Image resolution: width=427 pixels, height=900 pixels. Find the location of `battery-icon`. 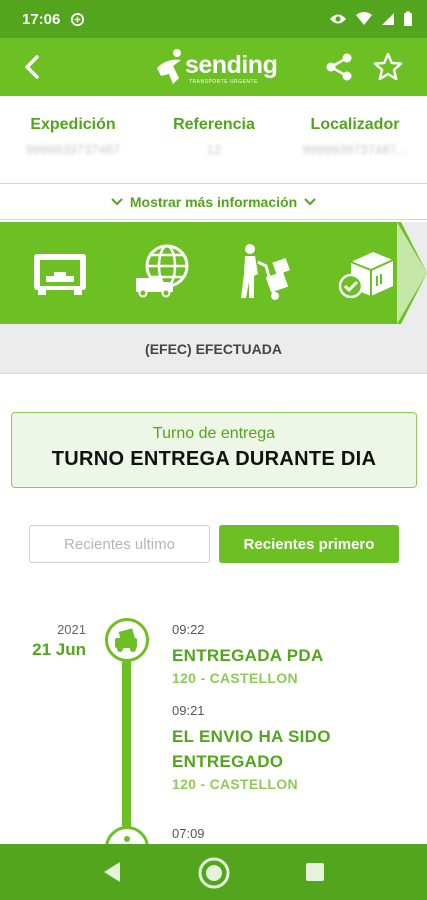

battery-icon is located at coordinates (408, 18).